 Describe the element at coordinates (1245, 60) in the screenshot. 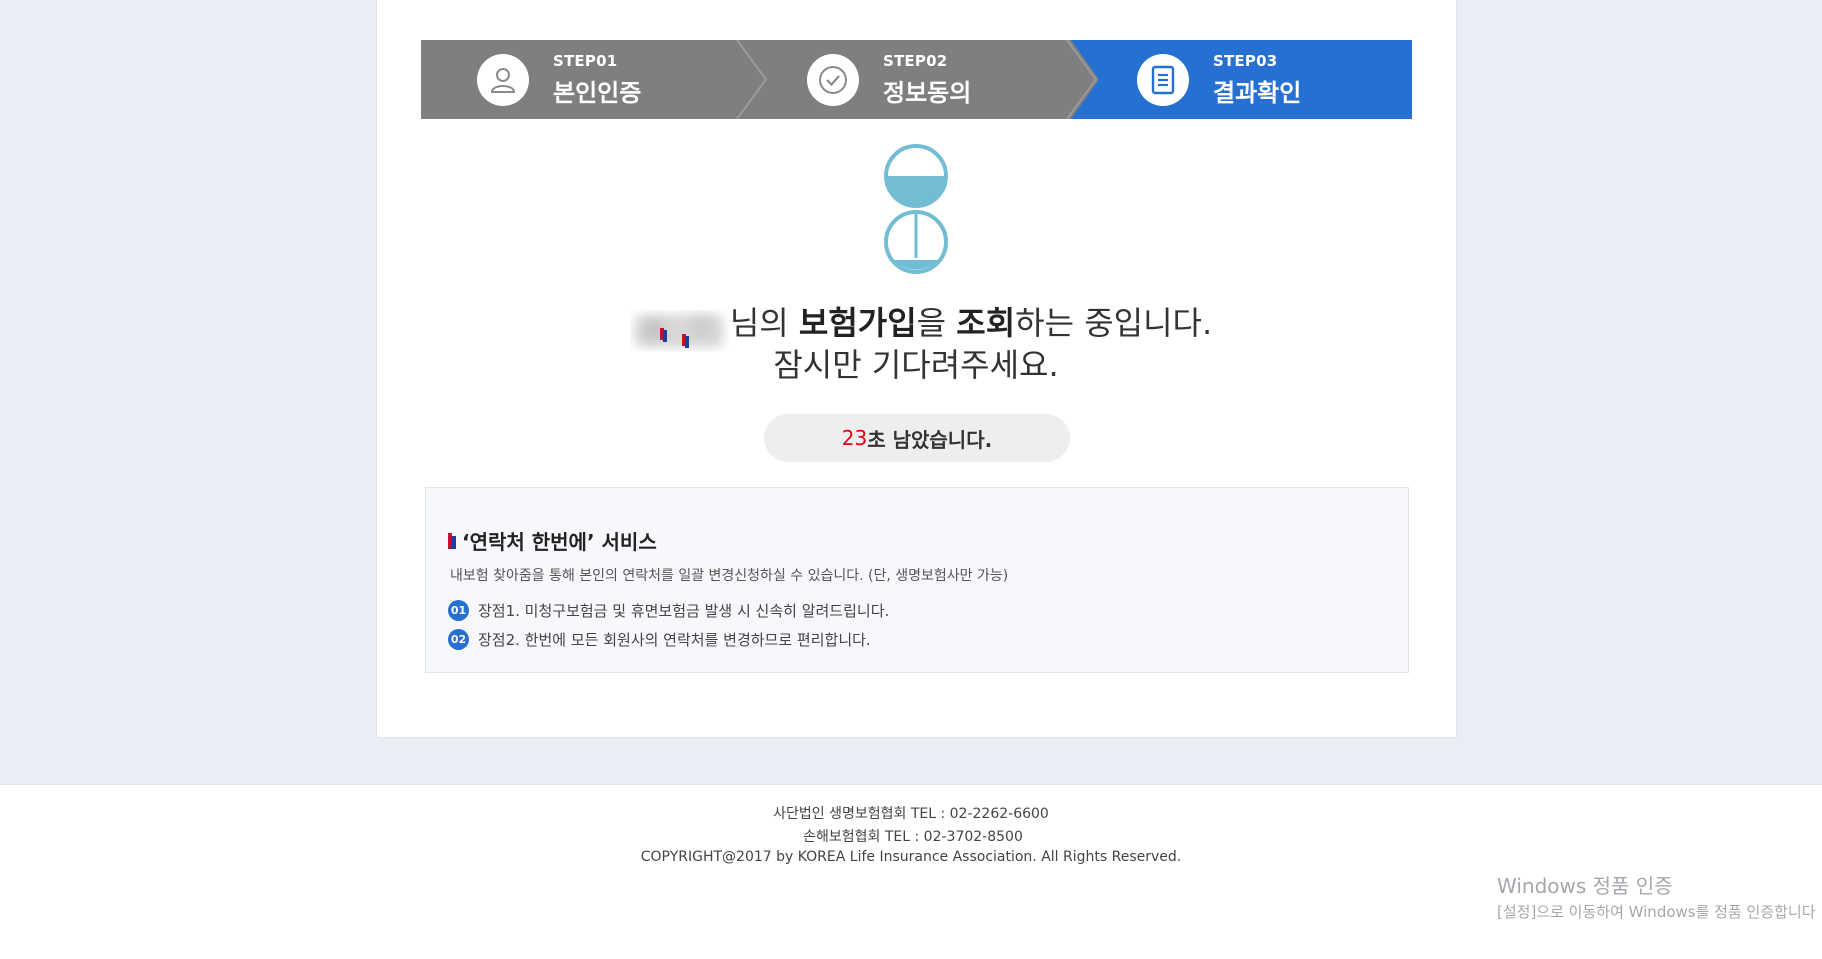

I see `step-number: STEP03` at that location.